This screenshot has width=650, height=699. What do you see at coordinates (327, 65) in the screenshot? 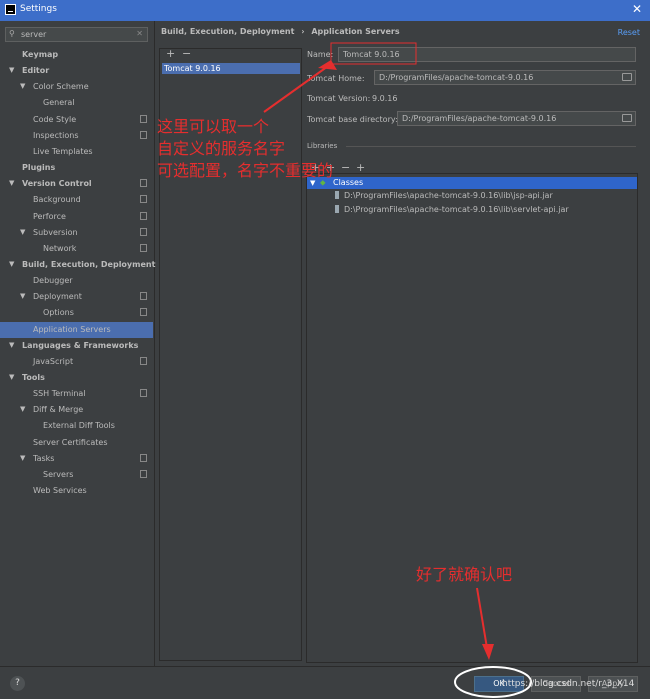
I see `annotation-arrow-head` at bounding box center [327, 65].